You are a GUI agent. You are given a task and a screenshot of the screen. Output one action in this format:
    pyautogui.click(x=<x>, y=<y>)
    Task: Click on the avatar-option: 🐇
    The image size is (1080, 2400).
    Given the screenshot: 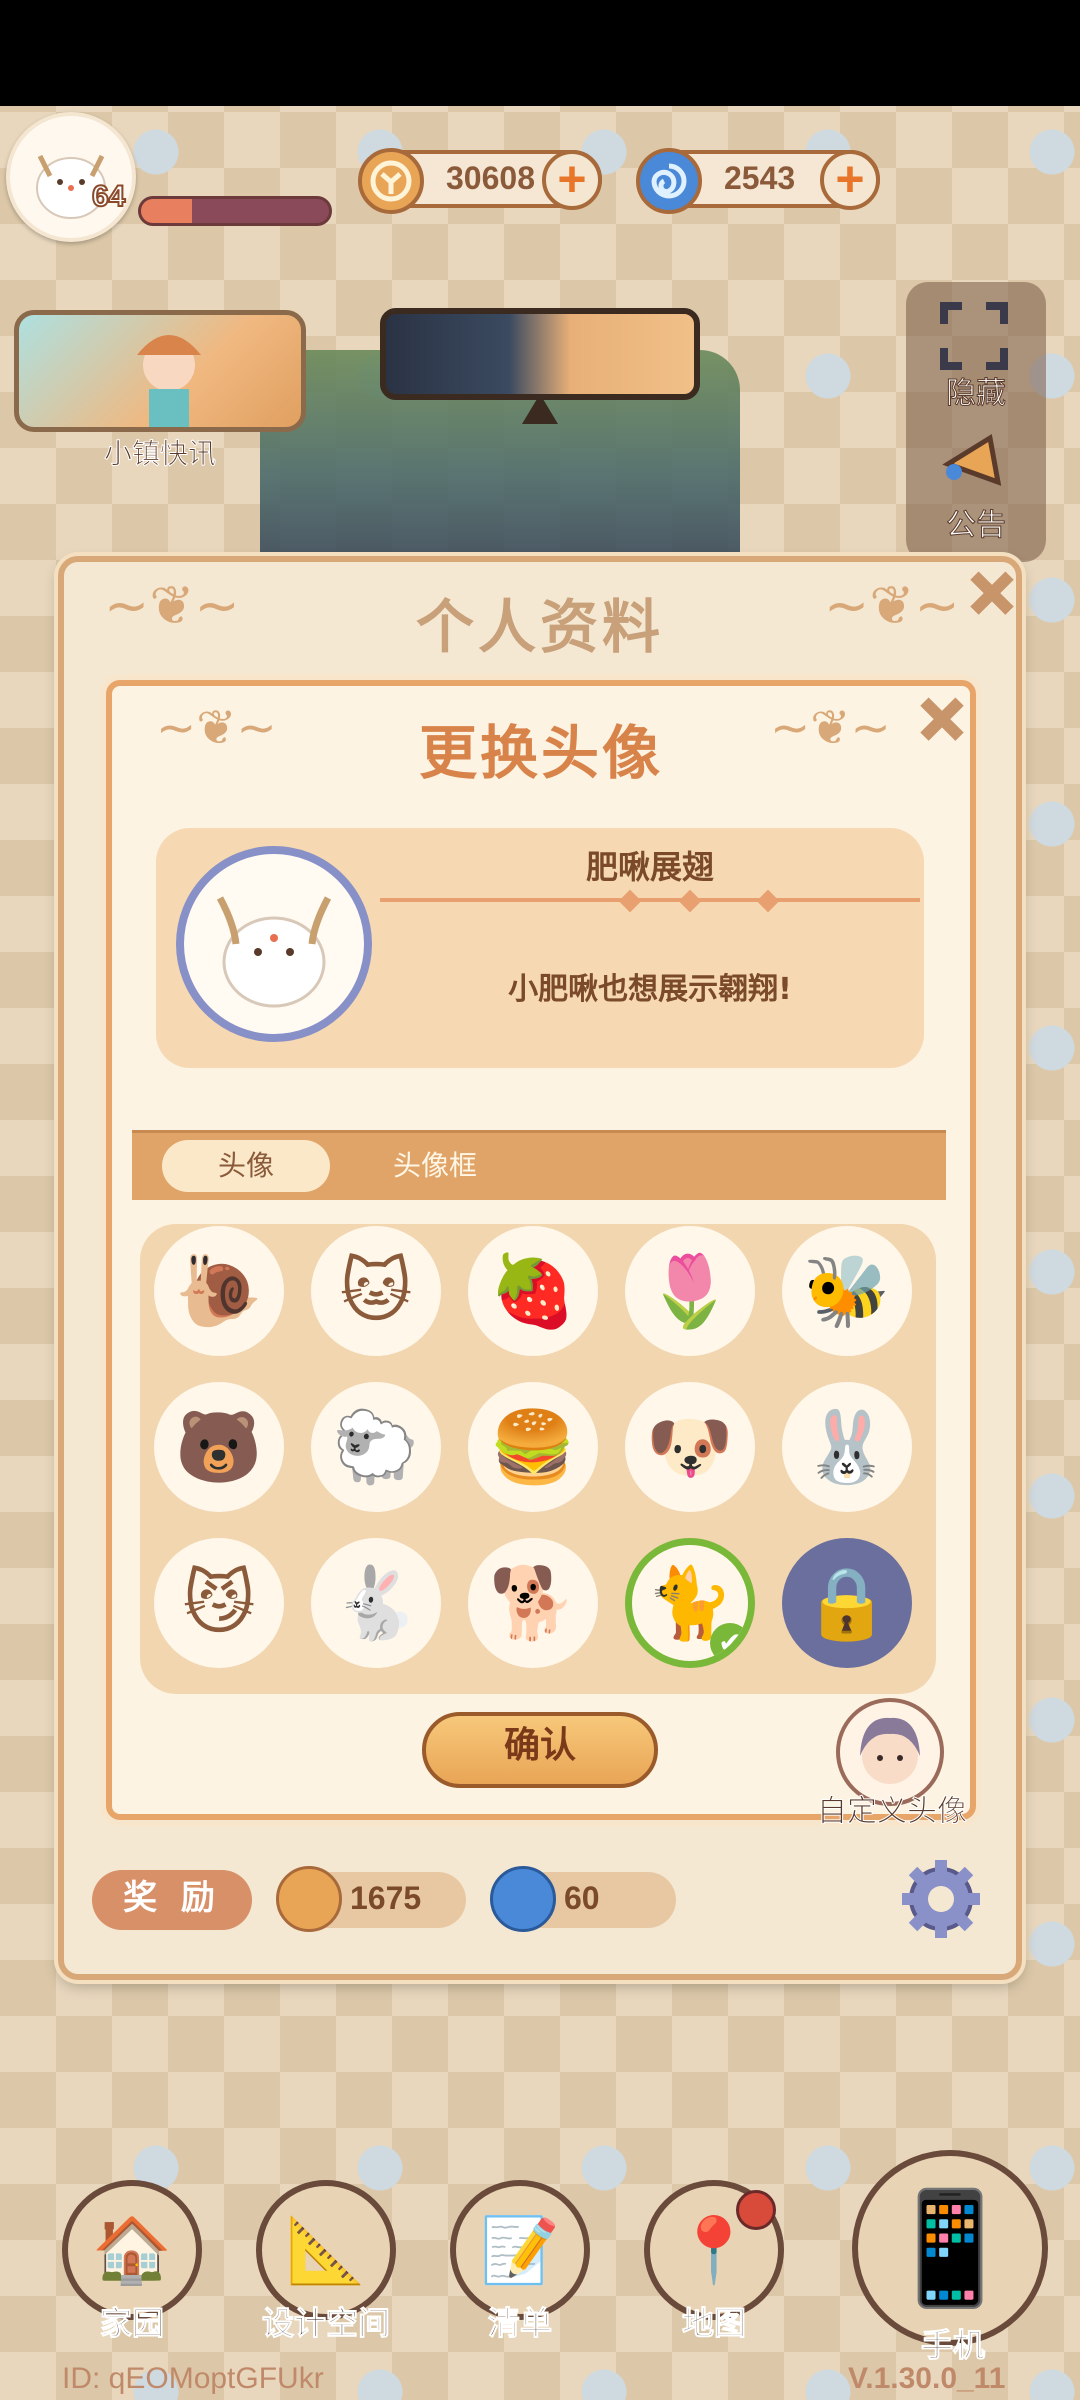 What is the action you would take?
    pyautogui.click(x=376, y=1603)
    